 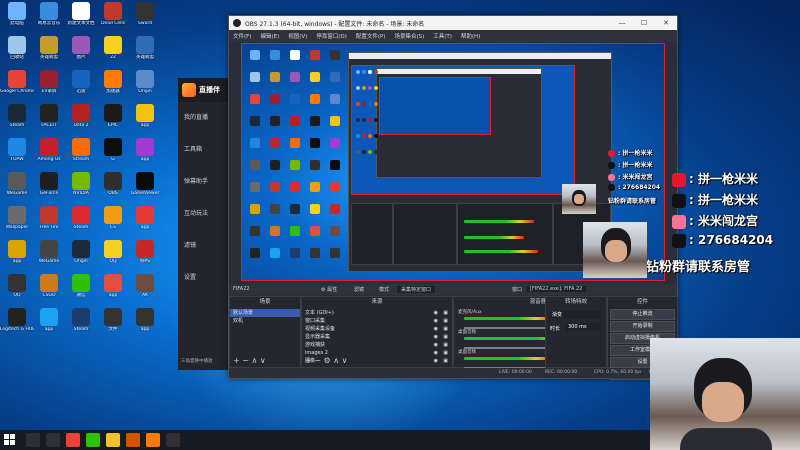 What do you see at coordinates (265, 313) in the screenshot?
I see `scene-item: 默认场景` at bounding box center [265, 313].